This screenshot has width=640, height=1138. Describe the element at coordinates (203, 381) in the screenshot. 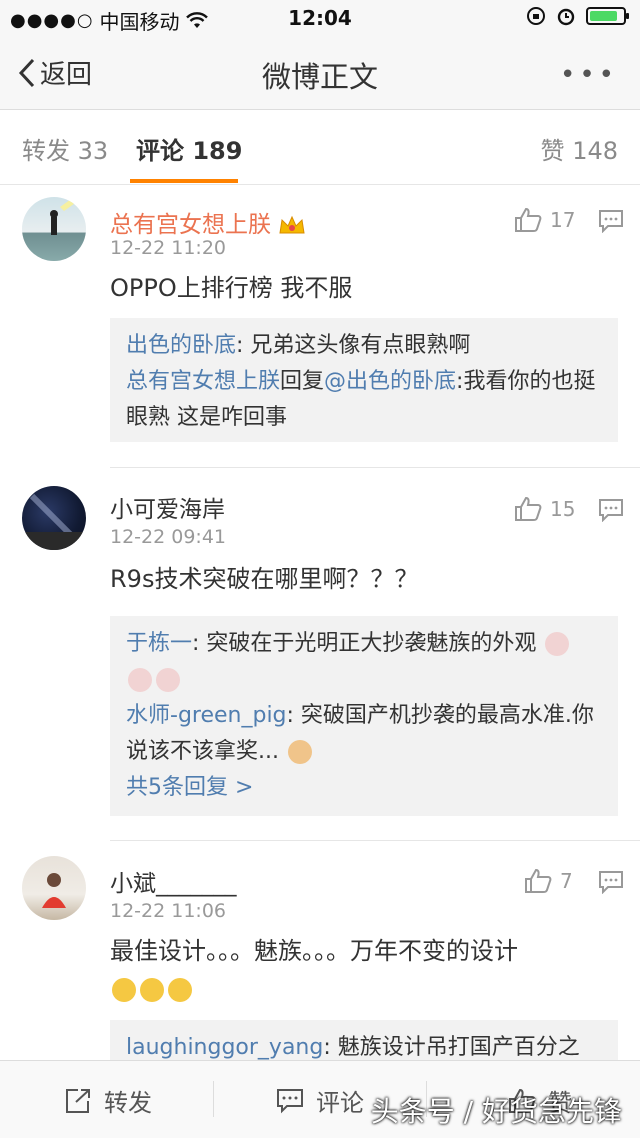

I see `reply-user-link: 总有宫女想上朕` at that location.